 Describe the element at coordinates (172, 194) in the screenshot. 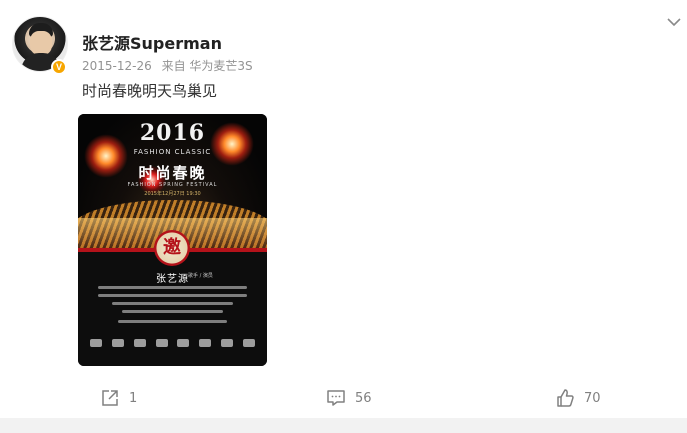

I see `poster-date-info: 2015年12月27日 19:30` at that location.